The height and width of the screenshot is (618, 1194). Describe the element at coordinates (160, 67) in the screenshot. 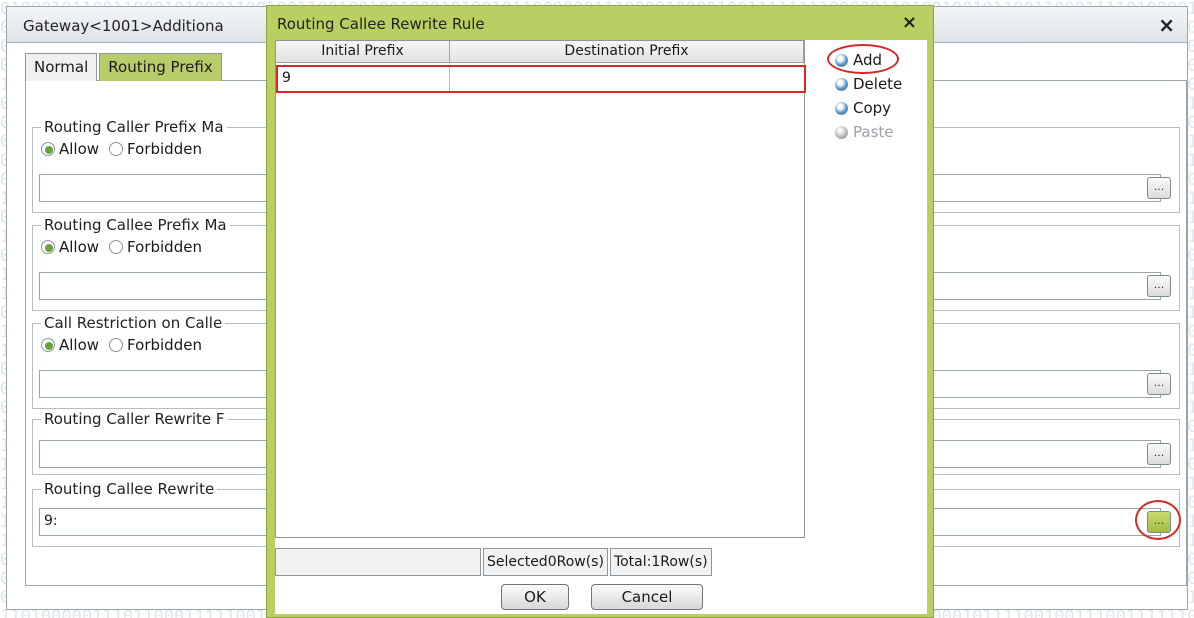

I see `tab-routing-prefix: Routing Prefix` at that location.